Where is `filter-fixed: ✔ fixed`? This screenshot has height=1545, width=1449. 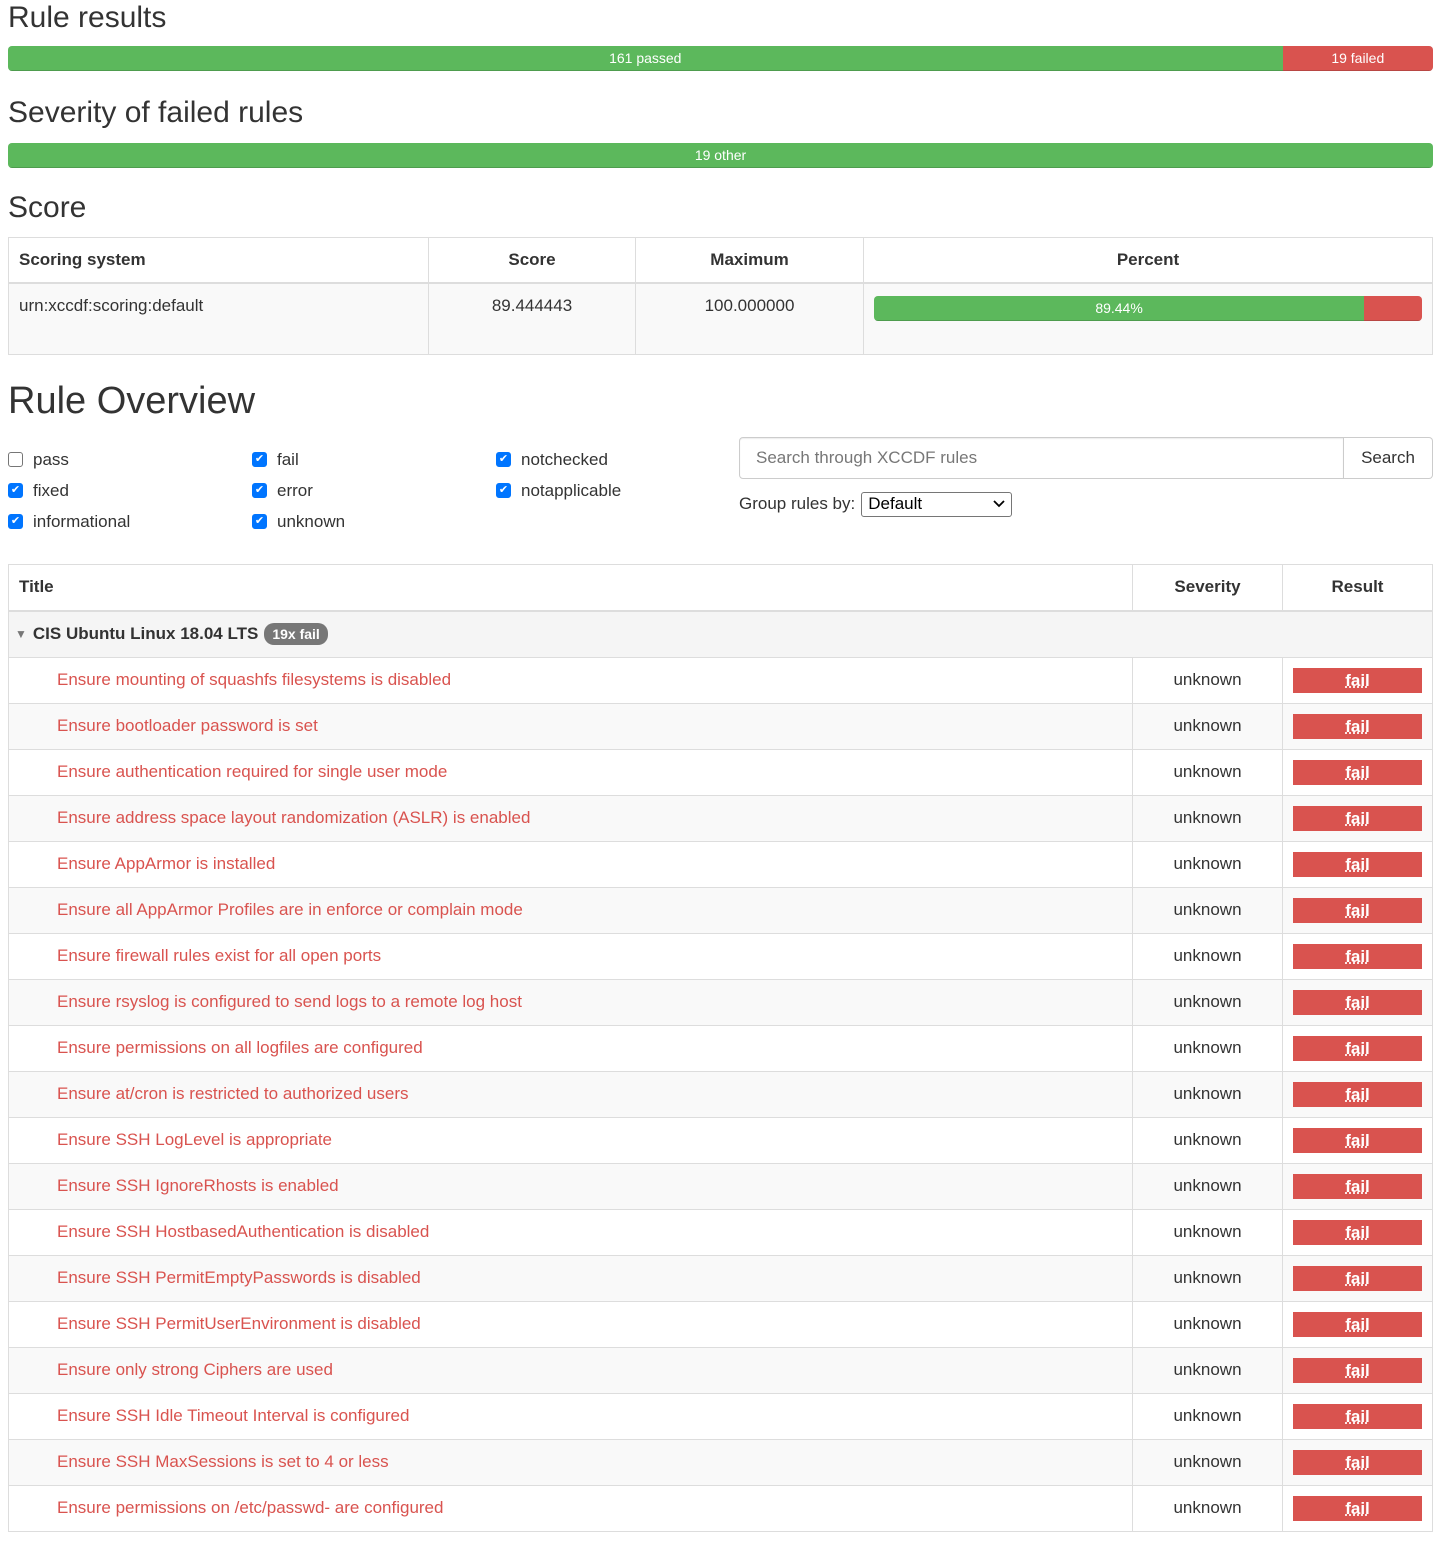 filter-fixed: ✔ fixed is located at coordinates (130, 491).